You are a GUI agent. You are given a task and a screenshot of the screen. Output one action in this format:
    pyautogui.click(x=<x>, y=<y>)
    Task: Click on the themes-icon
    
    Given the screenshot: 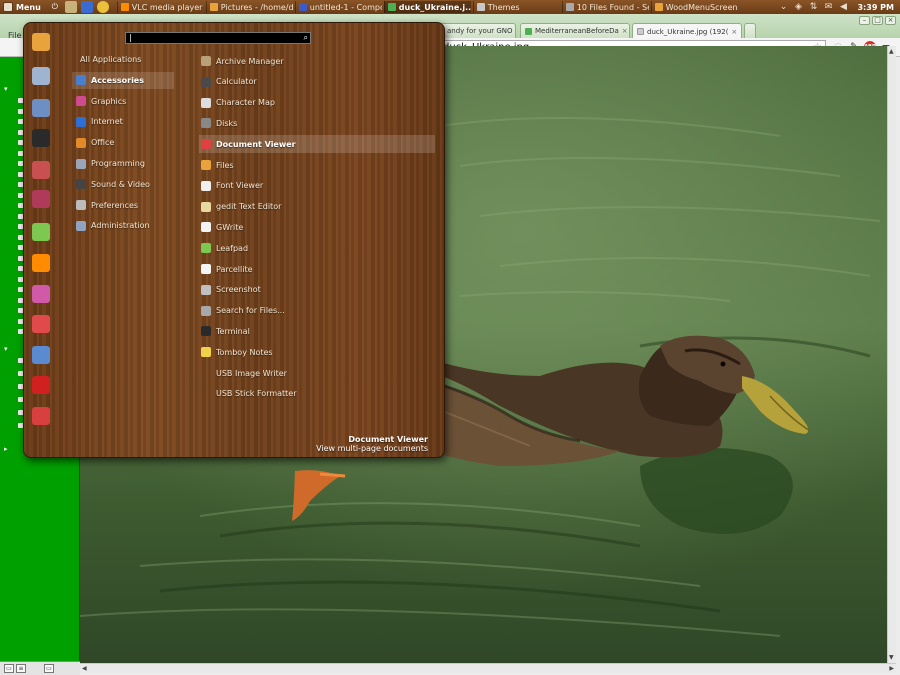 What is the action you would take?
    pyautogui.click(x=480, y=7)
    